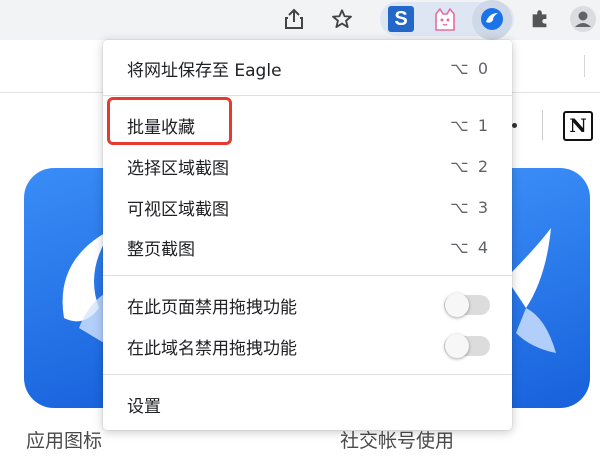 This screenshot has height=473, width=600. What do you see at coordinates (307, 404) in the screenshot?
I see `menu-item-settings: 设置` at bounding box center [307, 404].